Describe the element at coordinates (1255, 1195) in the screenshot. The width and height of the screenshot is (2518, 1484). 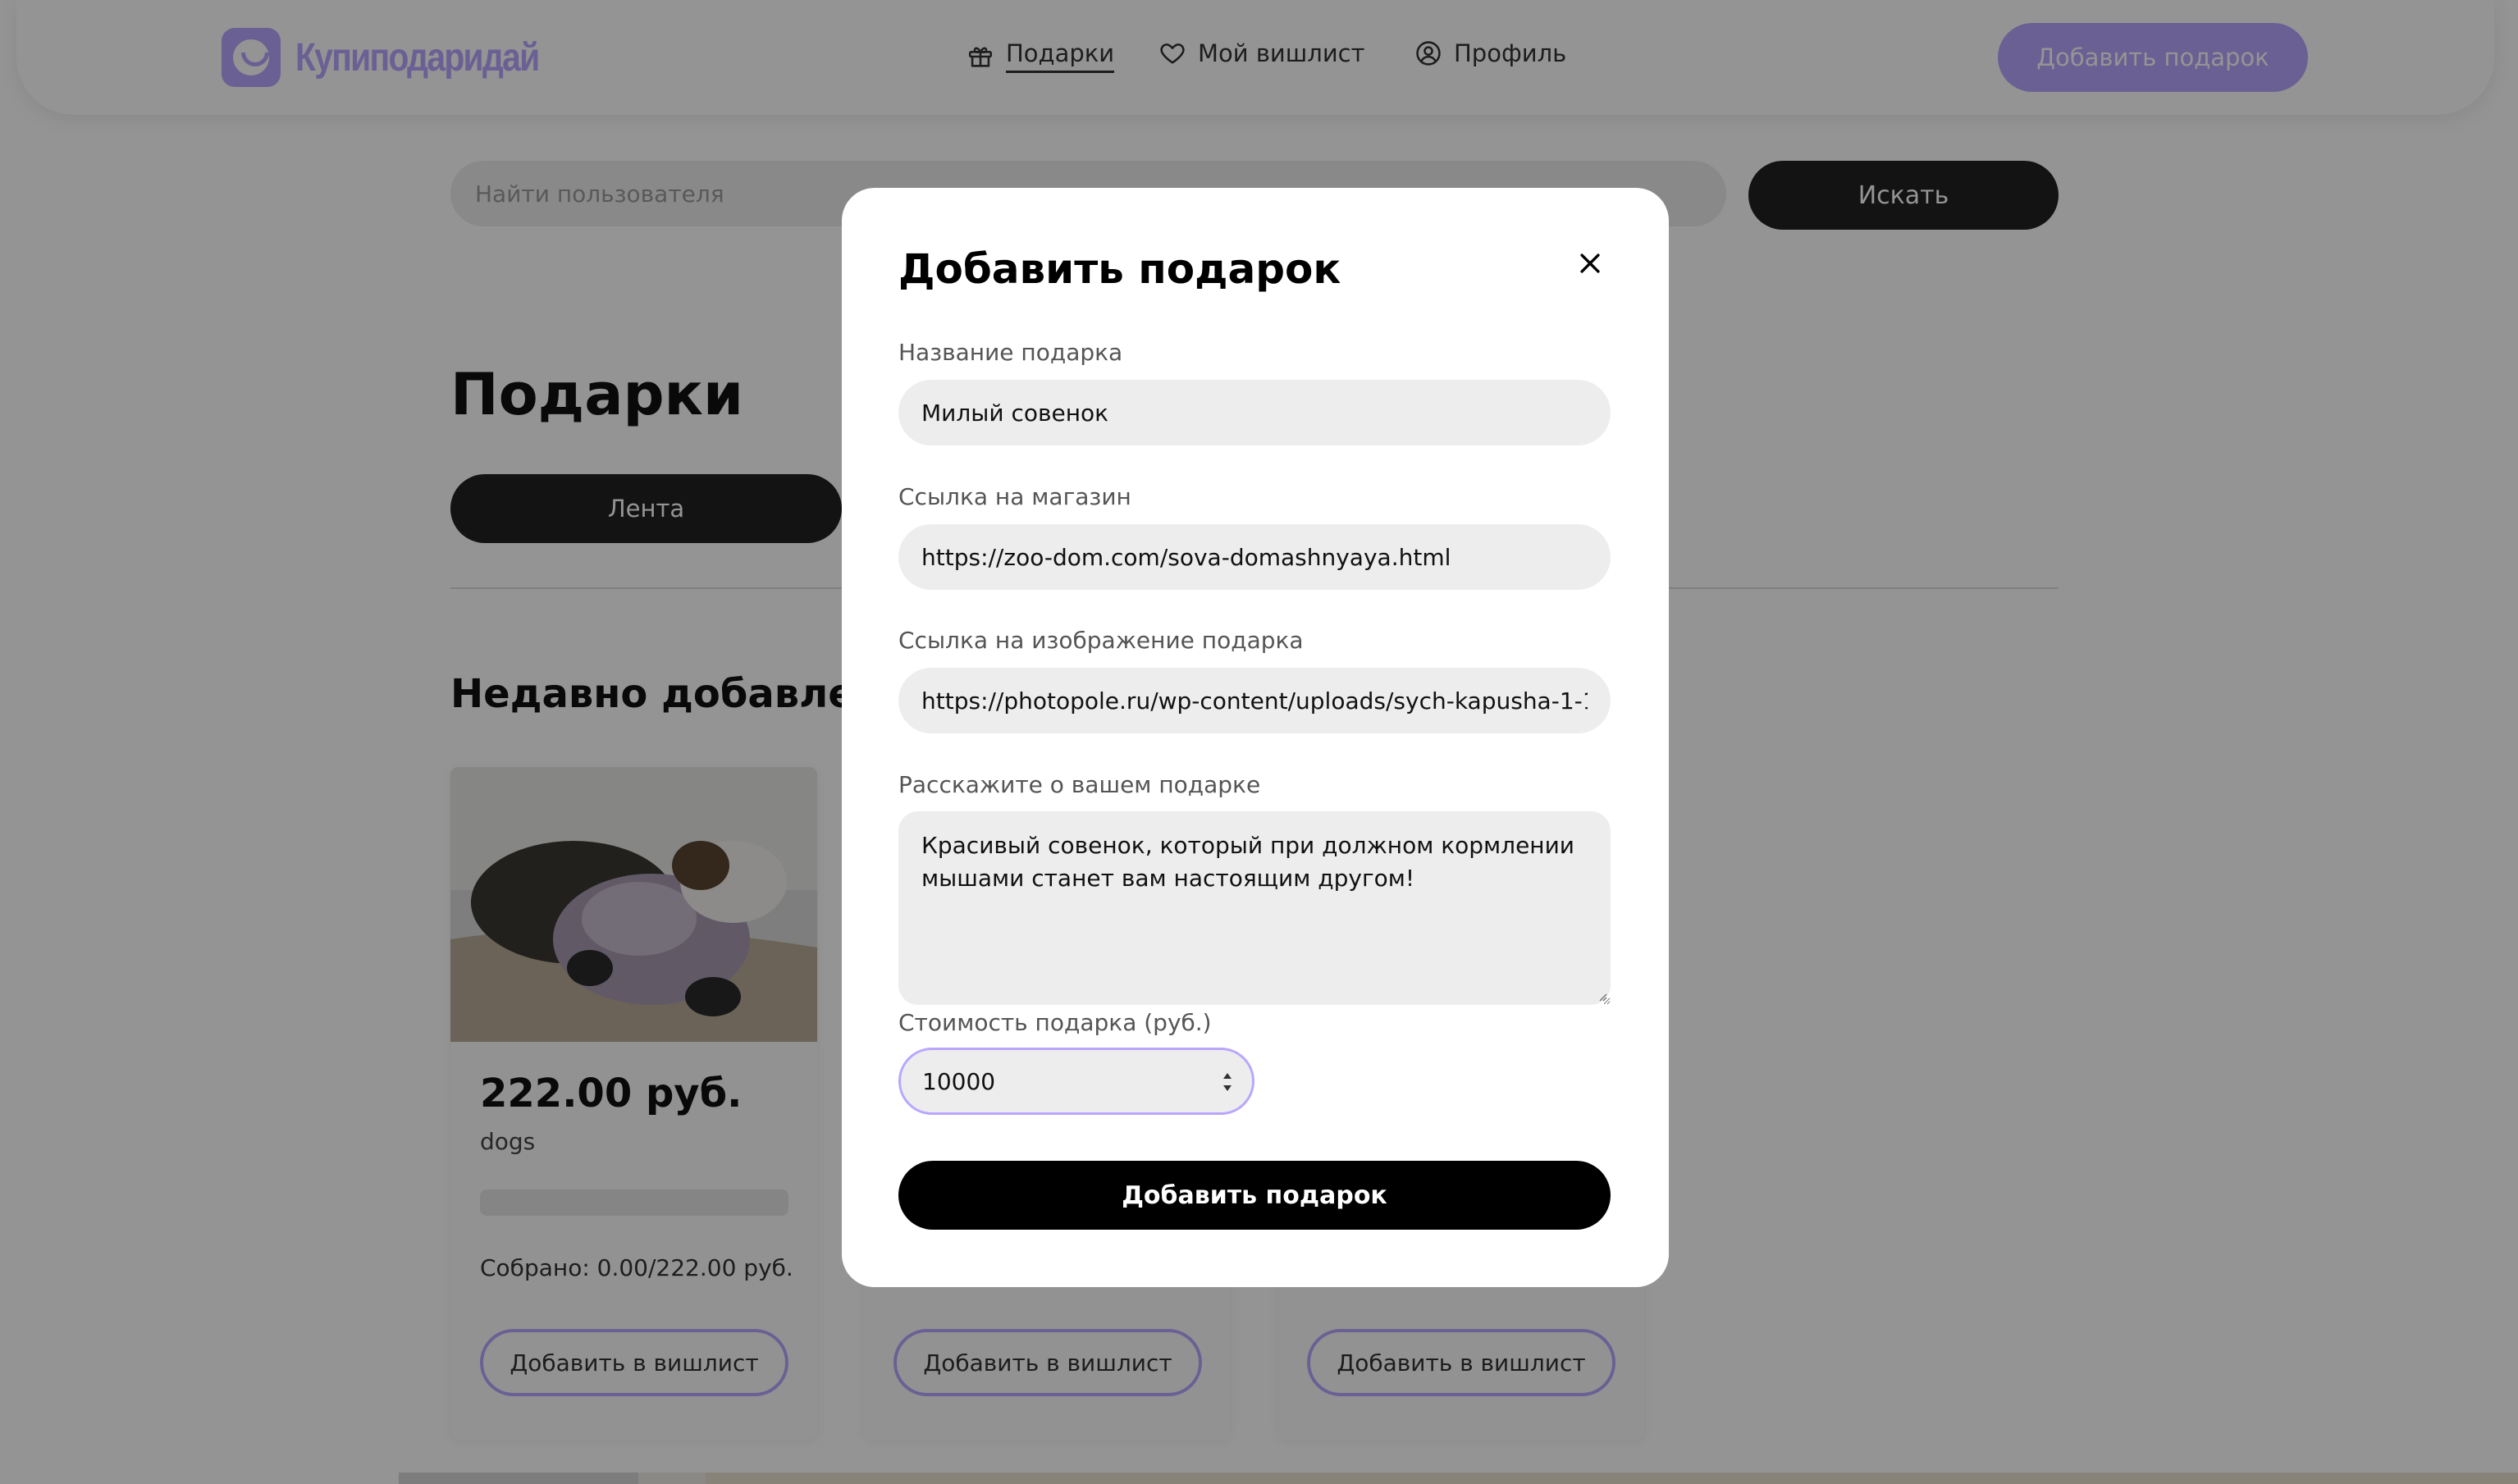
I see `submit-add-gift-button: Добавить подарок` at that location.